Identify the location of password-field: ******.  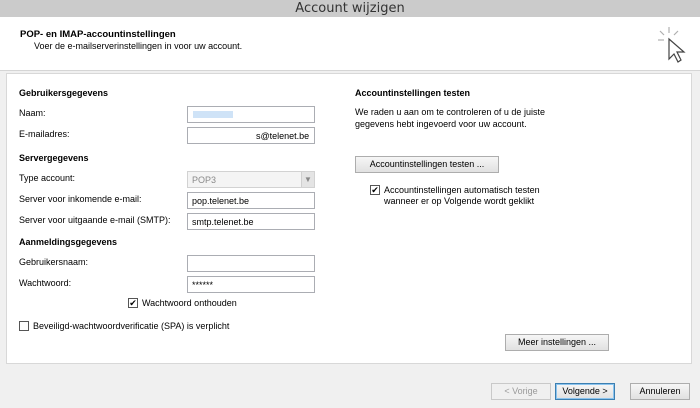
(251, 284).